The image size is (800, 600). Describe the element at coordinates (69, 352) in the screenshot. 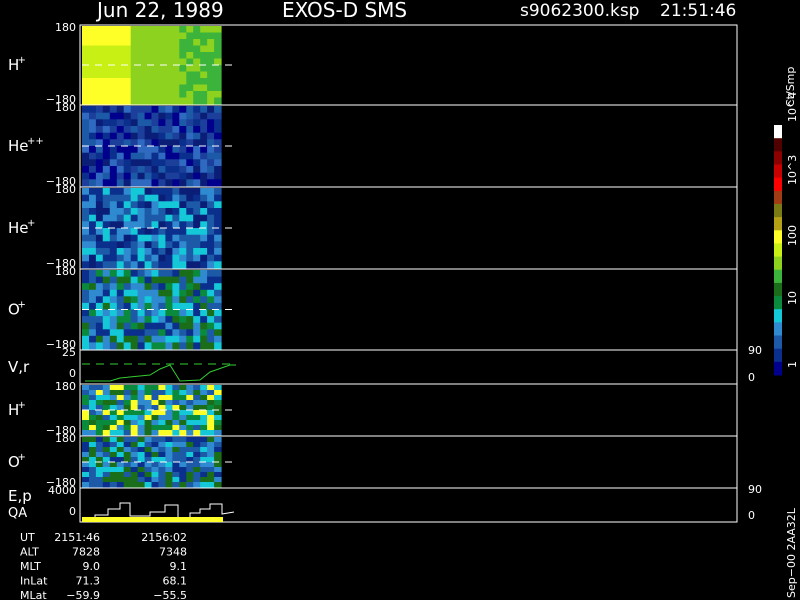

I see `y-max-label: 25` at that location.